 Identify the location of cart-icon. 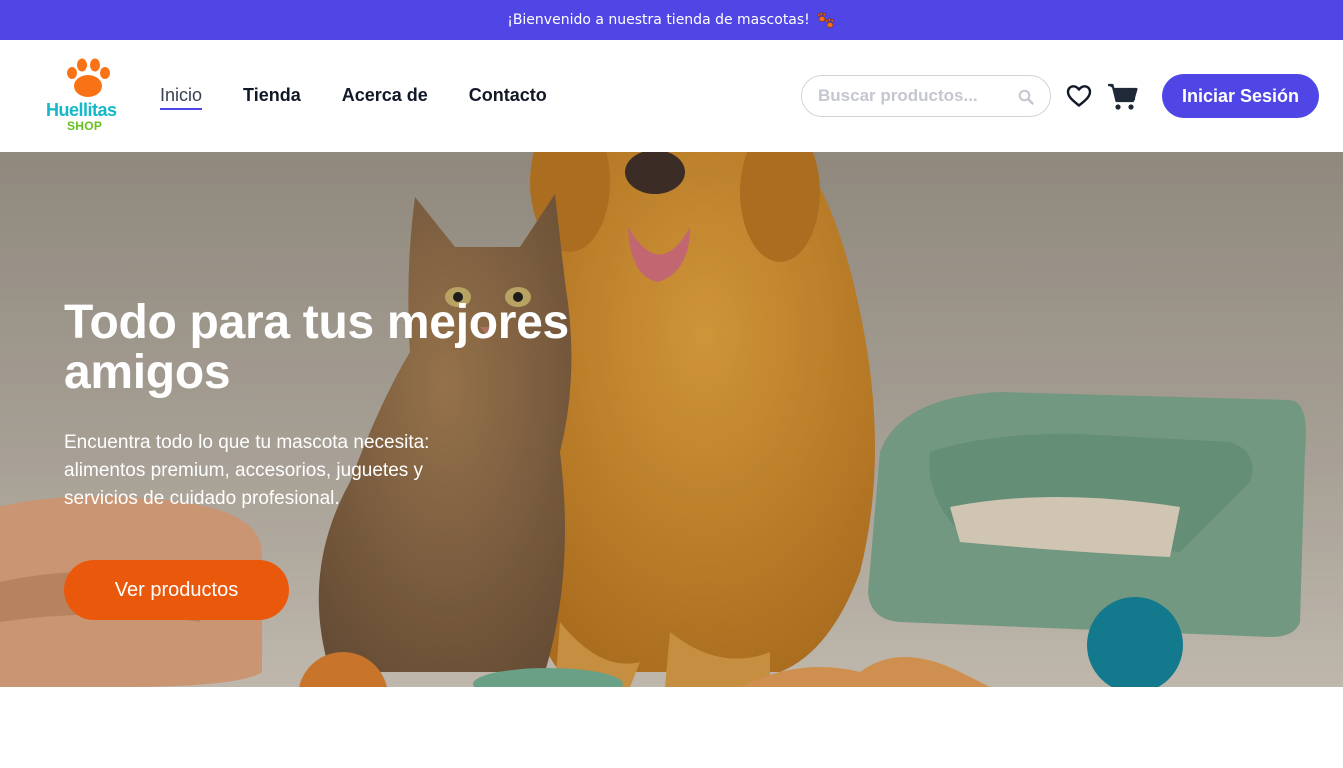
(1123, 97).